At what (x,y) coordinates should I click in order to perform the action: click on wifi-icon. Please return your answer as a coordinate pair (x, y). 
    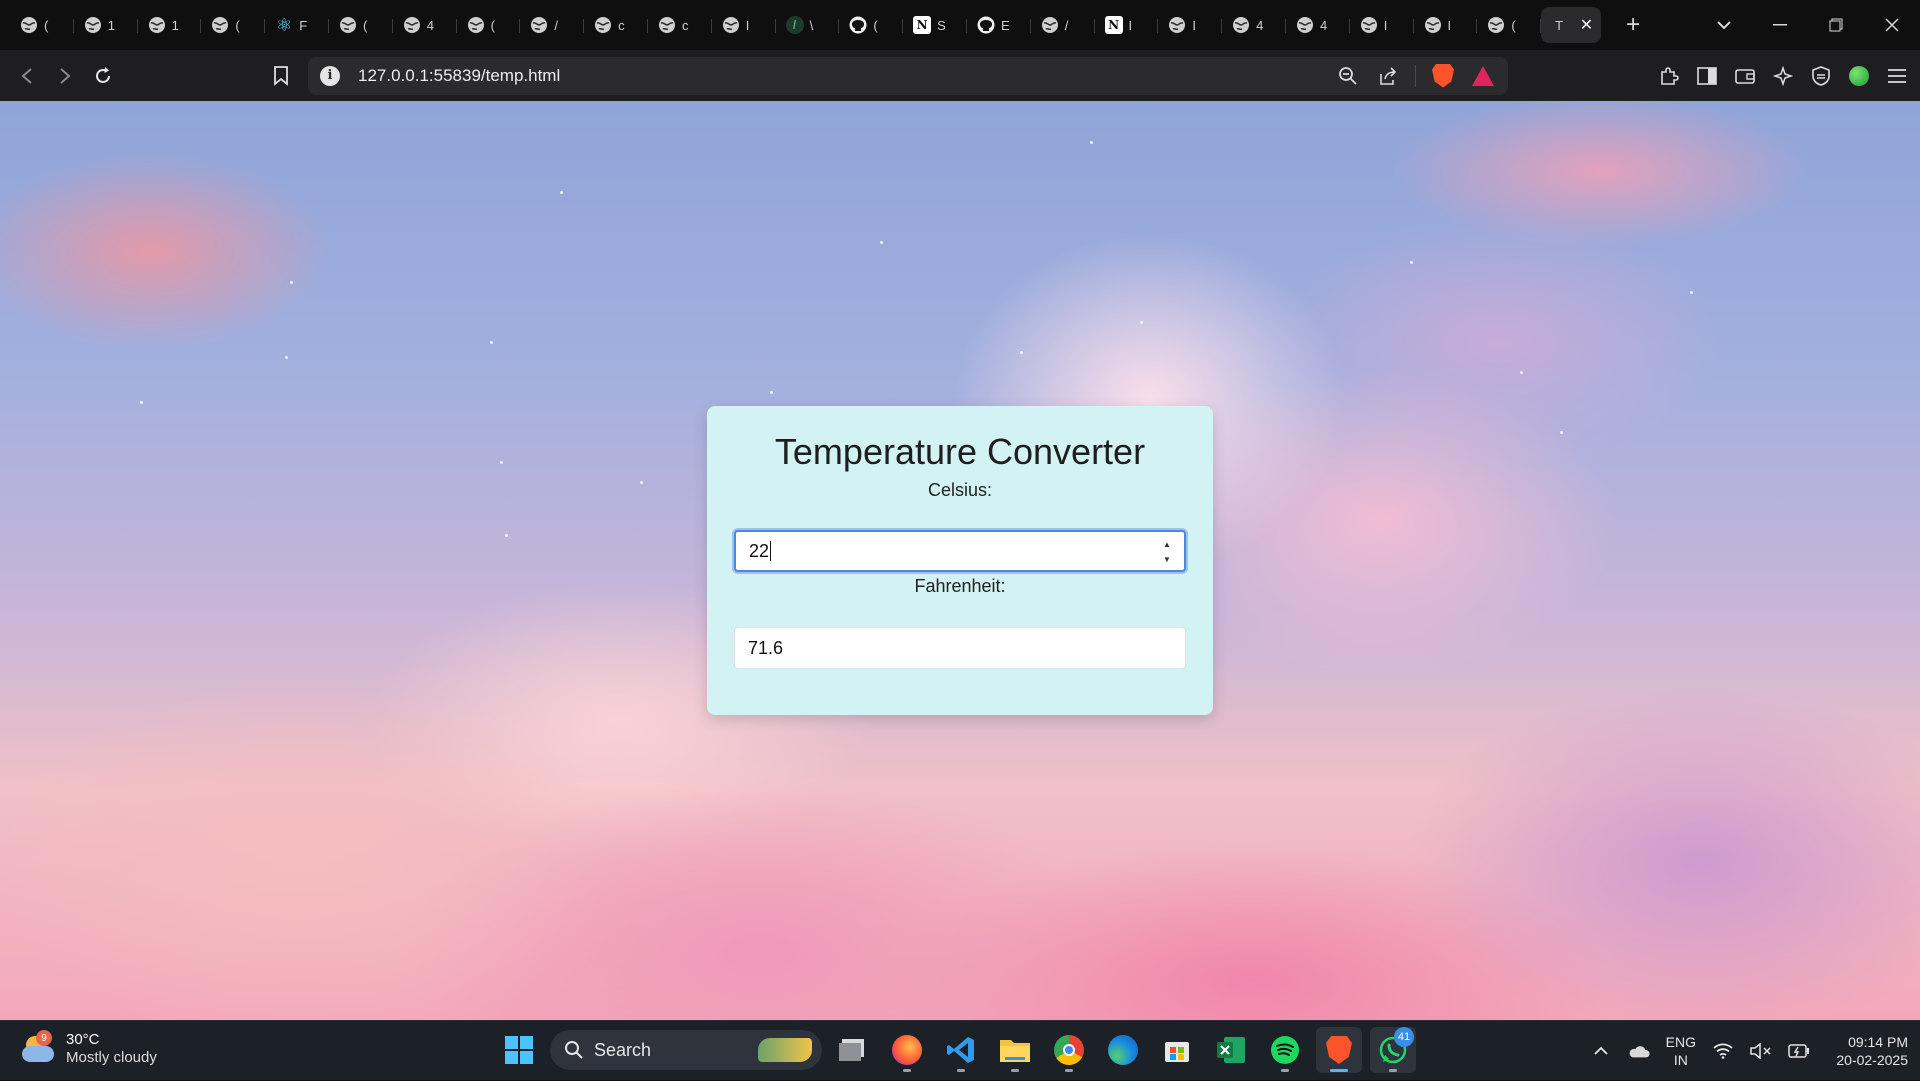
    Looking at the image, I should click on (1723, 1051).